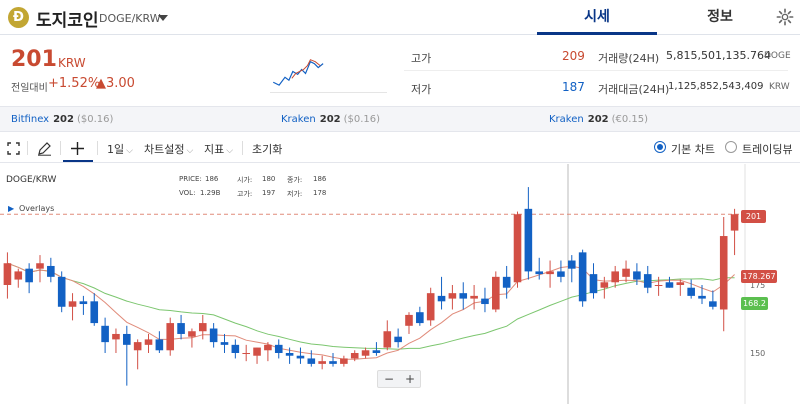  I want to click on tab-quote: 시세, so click(597, 17).